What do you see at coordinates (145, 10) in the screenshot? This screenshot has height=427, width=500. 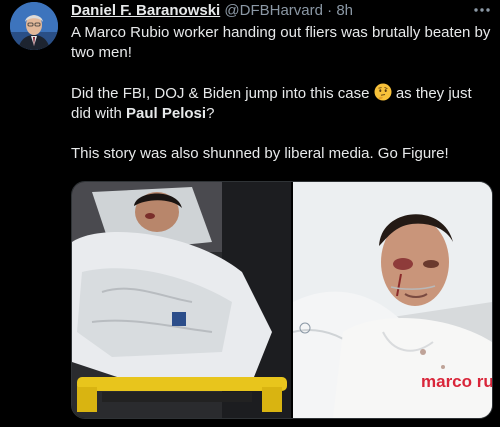 I see `display-name: Daniel F. Baranowski` at bounding box center [145, 10].